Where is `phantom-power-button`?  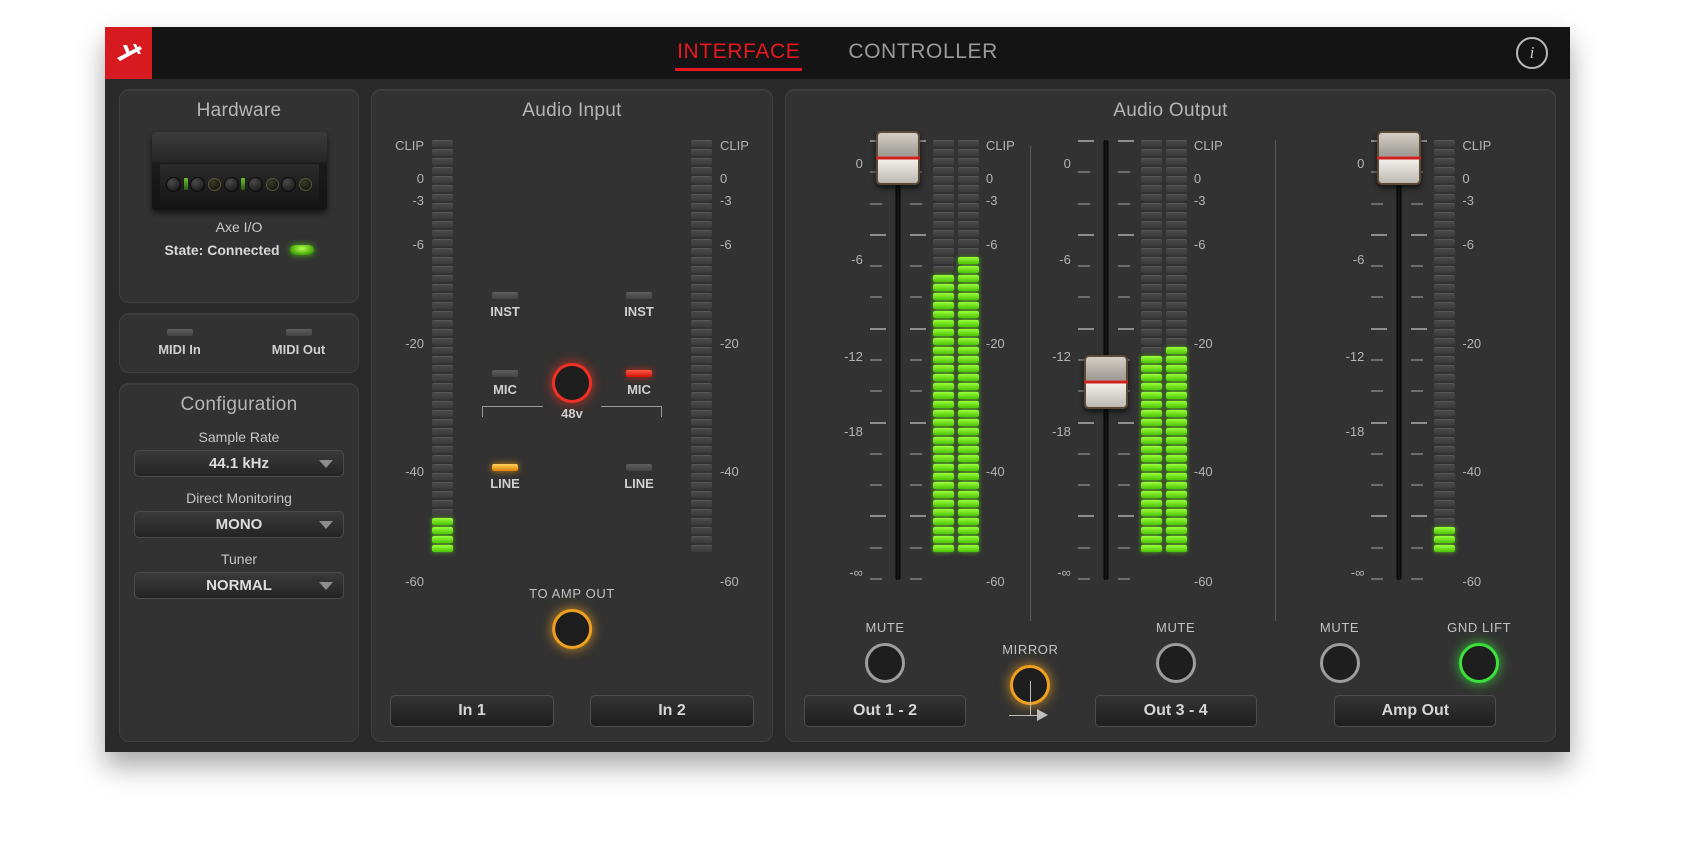 phantom-power-button is located at coordinates (572, 383).